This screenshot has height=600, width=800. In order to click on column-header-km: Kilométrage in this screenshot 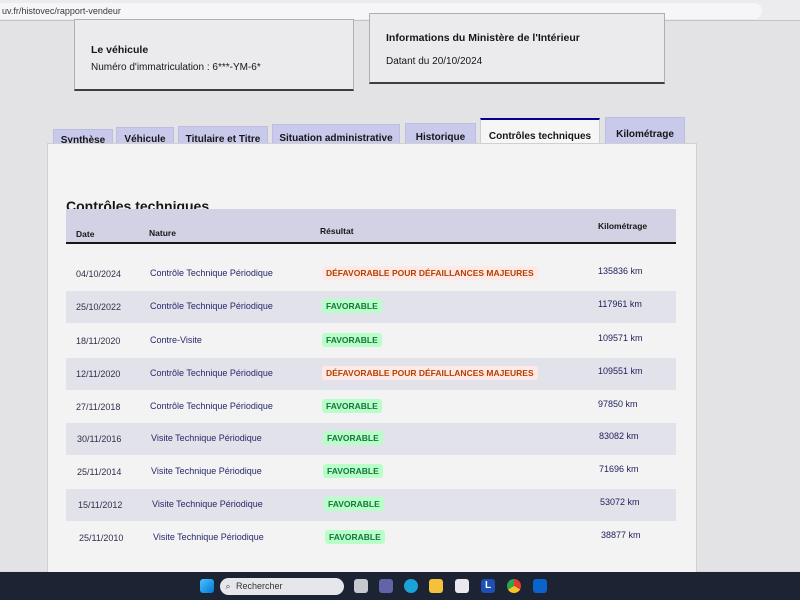, I will do `click(623, 226)`.